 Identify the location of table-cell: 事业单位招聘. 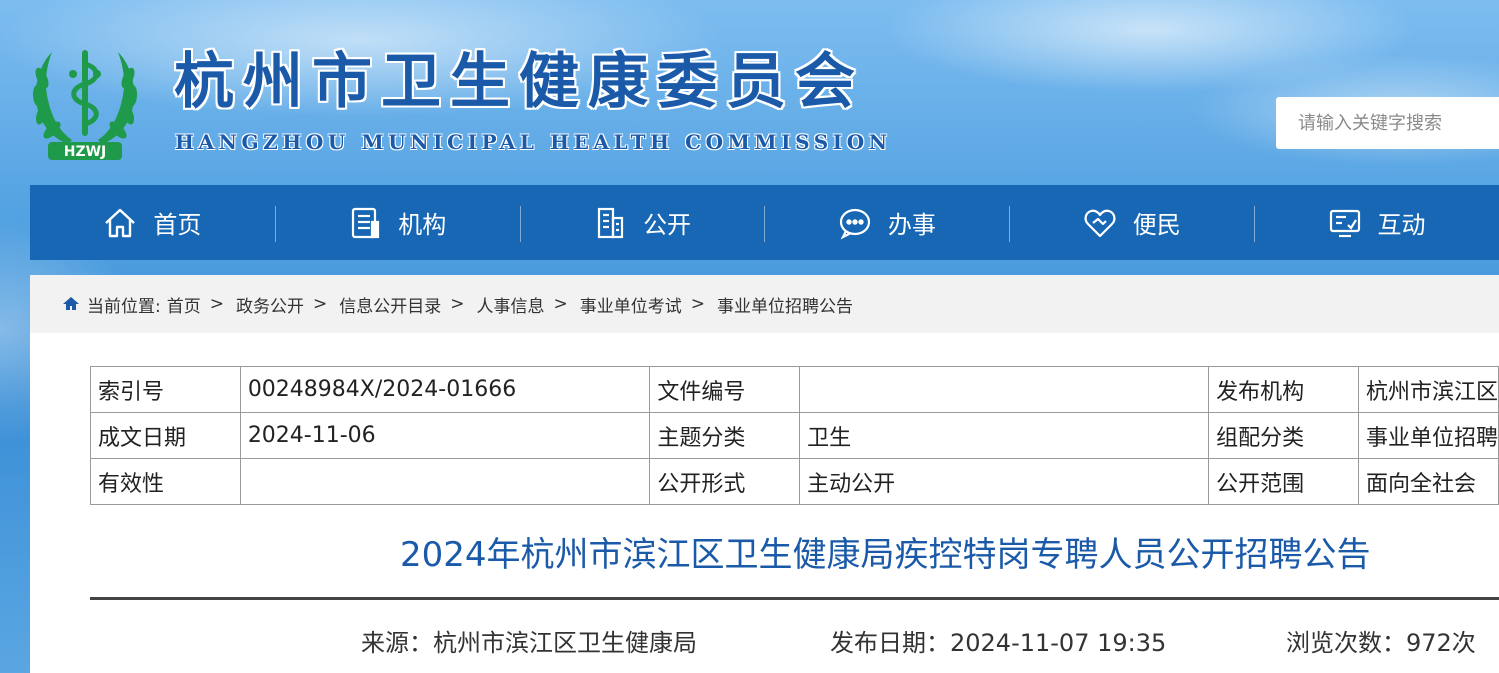
(1428, 435).